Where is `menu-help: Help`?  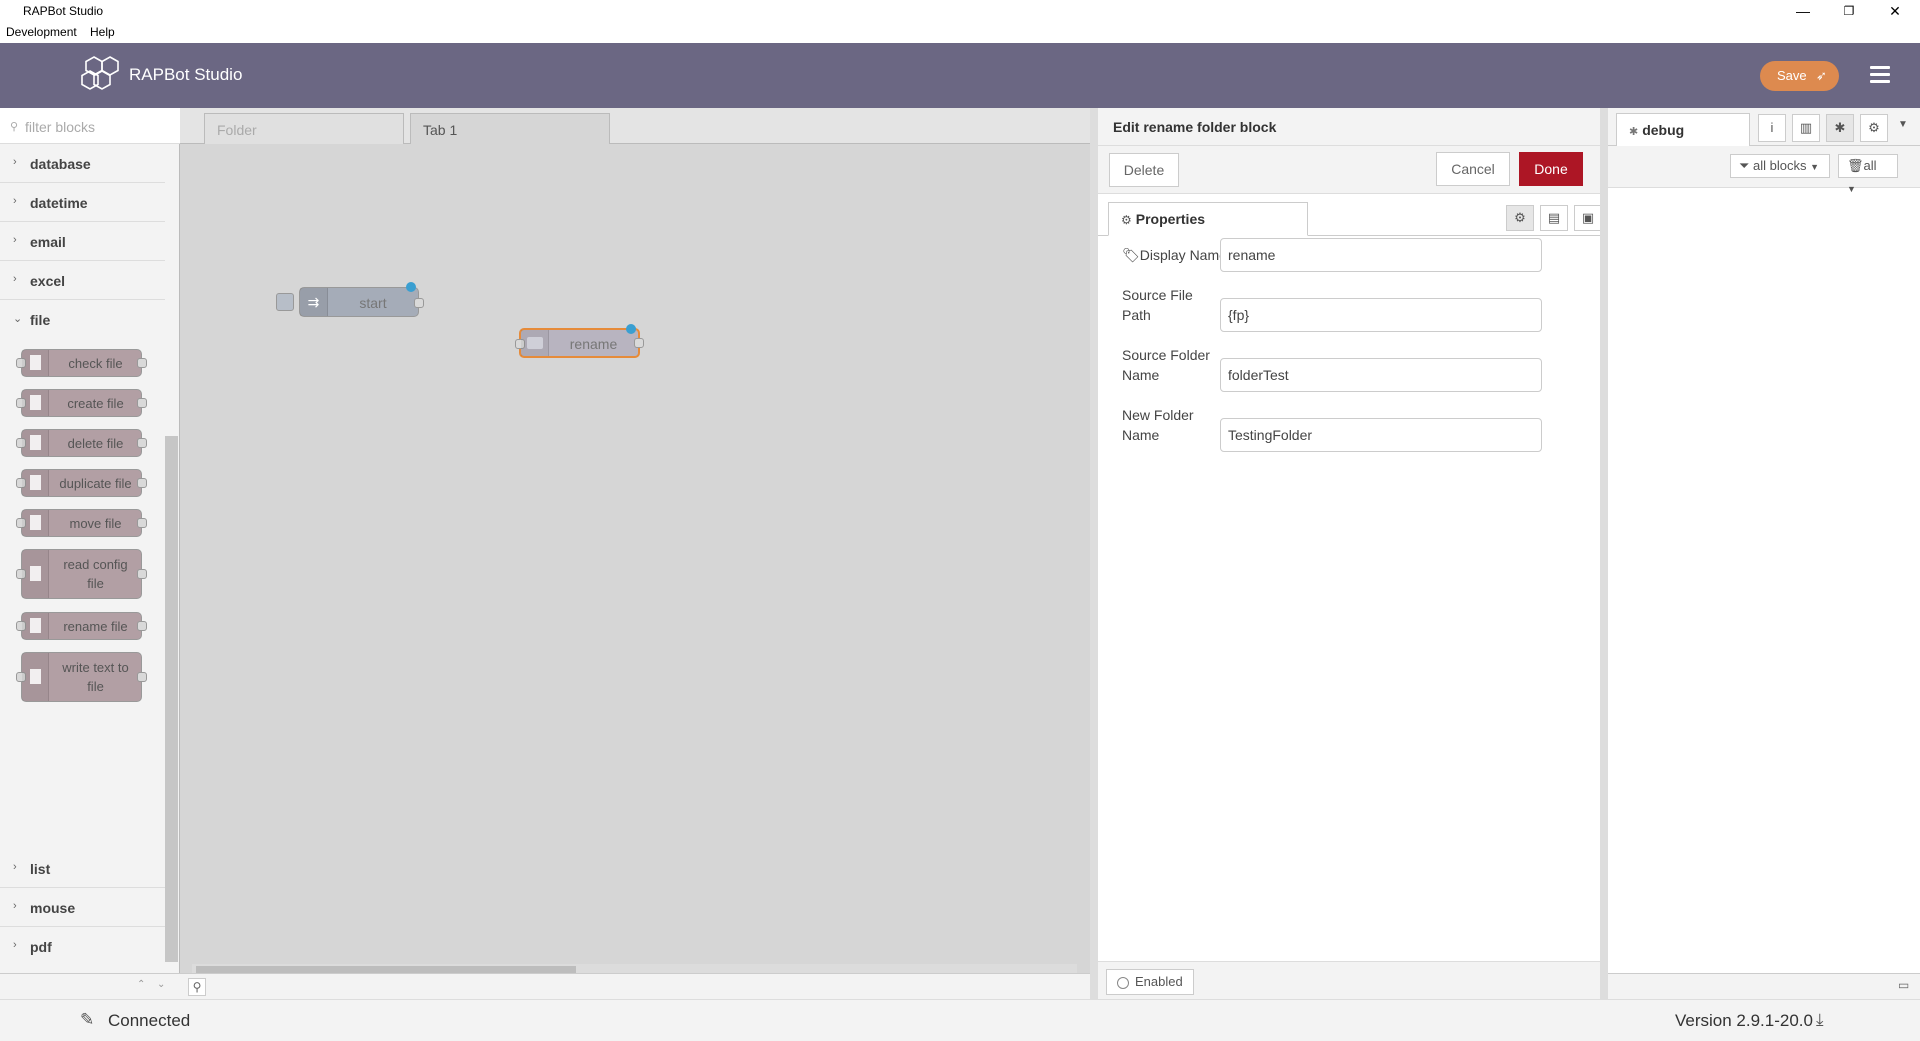
menu-help: Help is located at coordinates (102, 32).